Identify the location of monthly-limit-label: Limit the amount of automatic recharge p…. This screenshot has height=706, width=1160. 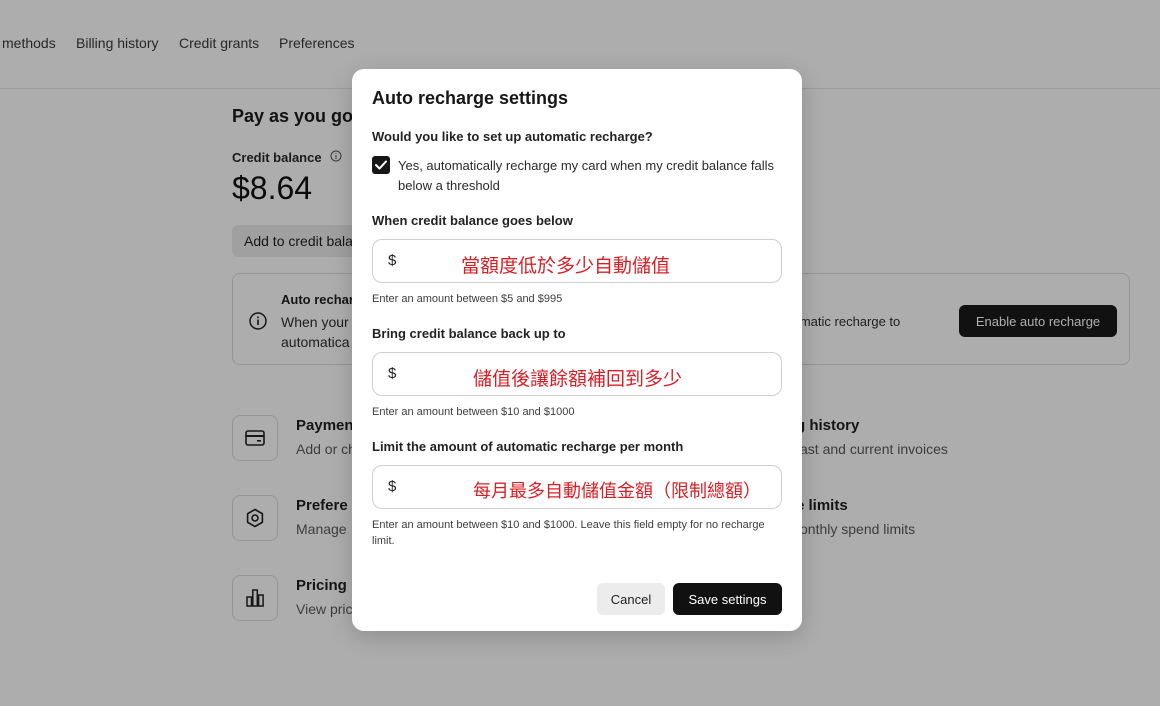
(528, 446).